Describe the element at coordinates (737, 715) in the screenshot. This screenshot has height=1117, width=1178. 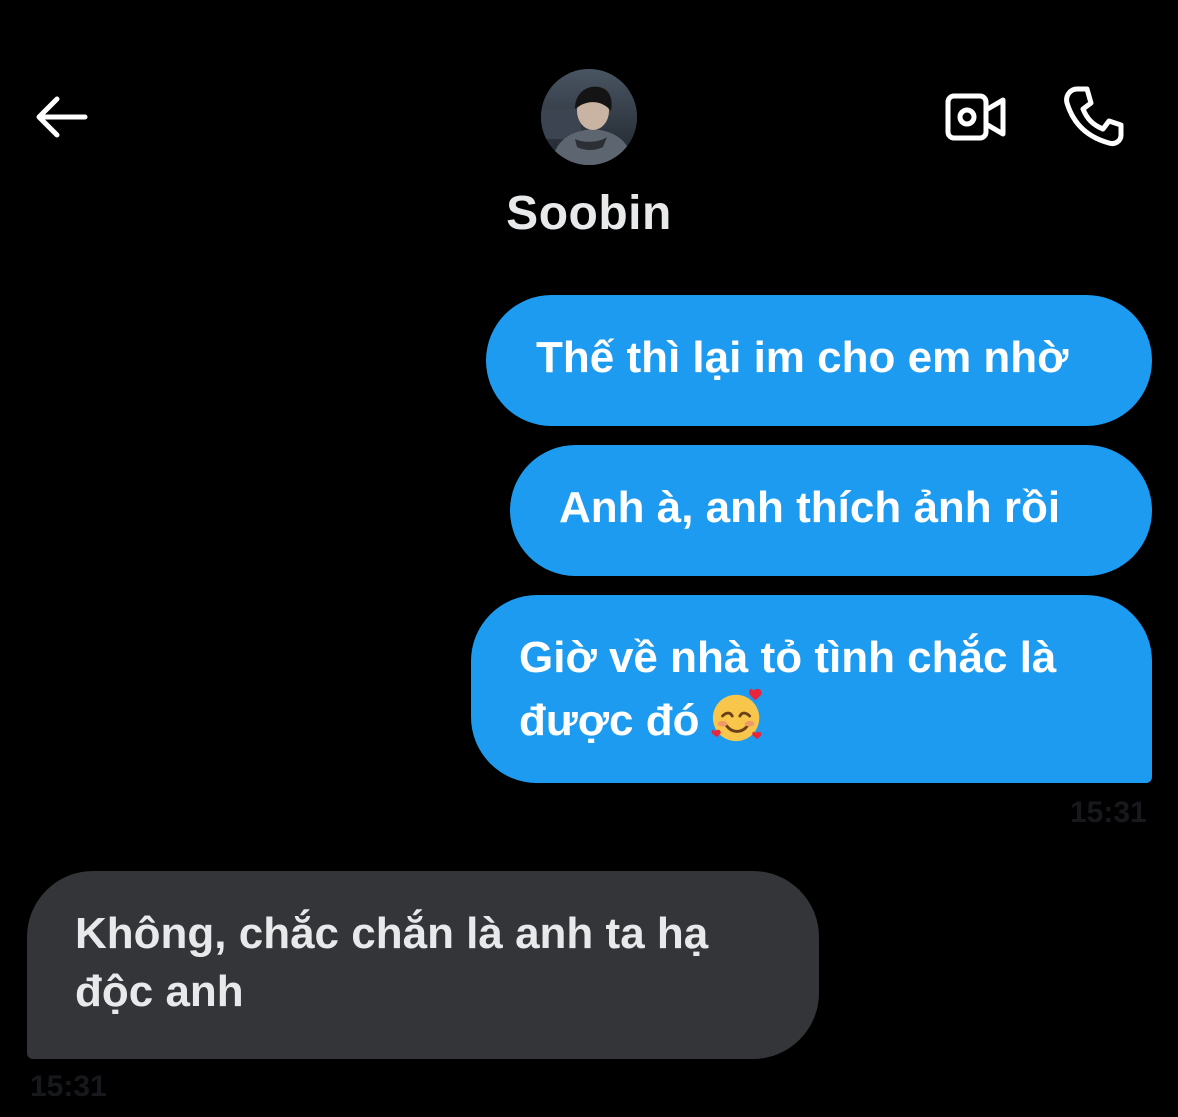
I see `smiling-face-with-hearts-icon` at that location.